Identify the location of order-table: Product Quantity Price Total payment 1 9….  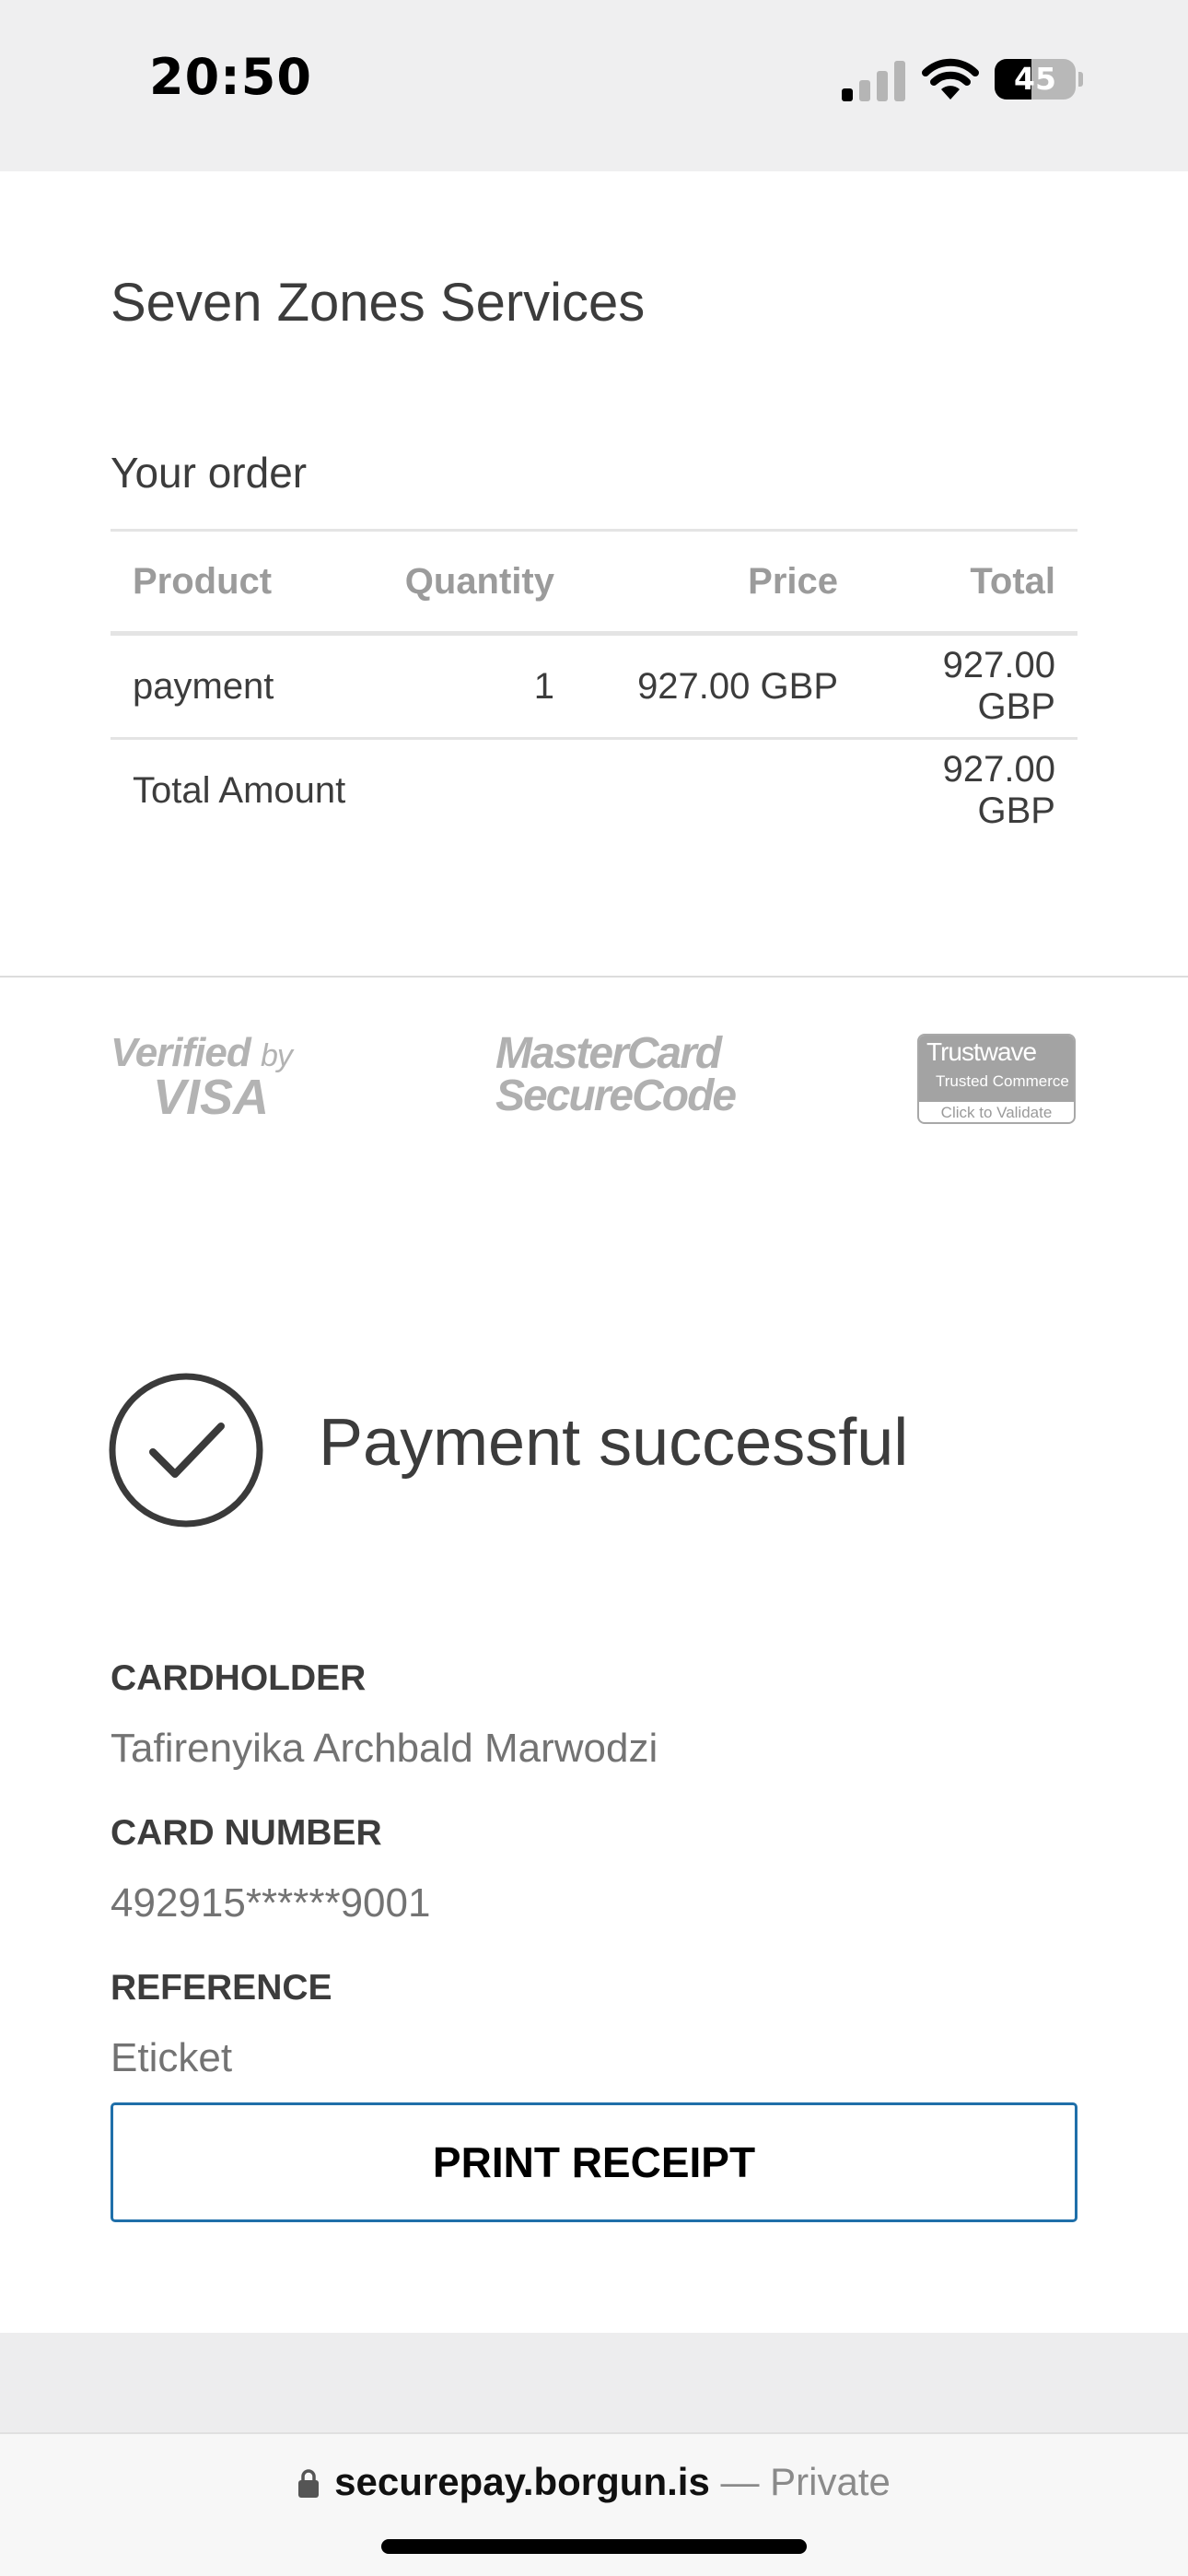
(594, 685).